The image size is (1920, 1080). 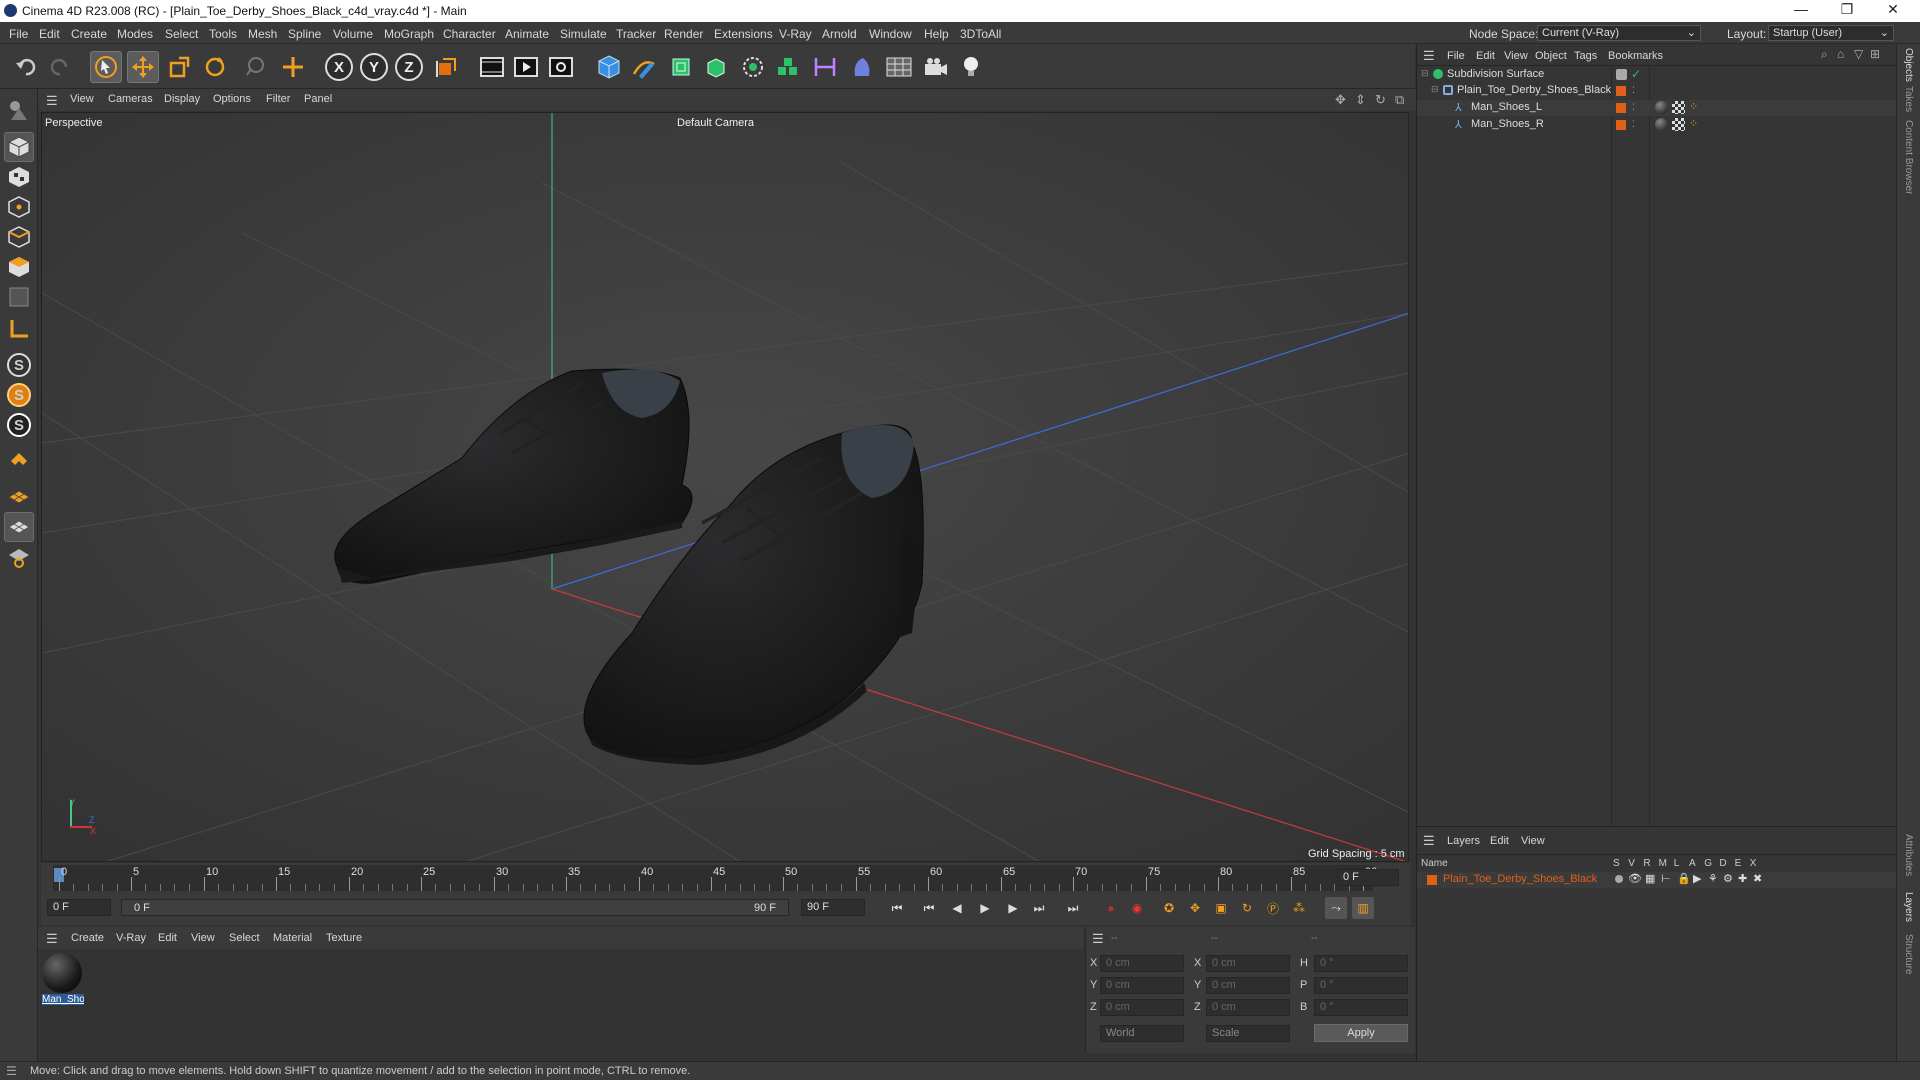 What do you see at coordinates (1361, 985) in the screenshot?
I see `rotation-p-field: 0 °` at bounding box center [1361, 985].